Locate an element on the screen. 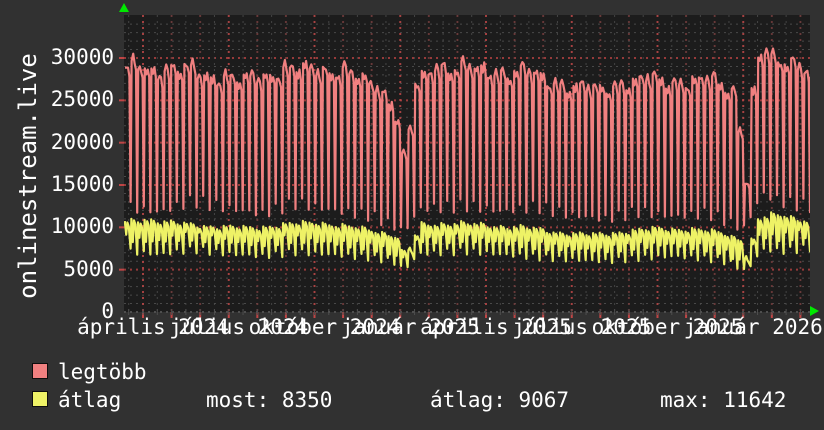 Image resolution: width=824 pixels, height=430 pixels. y-tick-label: 10000 is located at coordinates (82, 226).